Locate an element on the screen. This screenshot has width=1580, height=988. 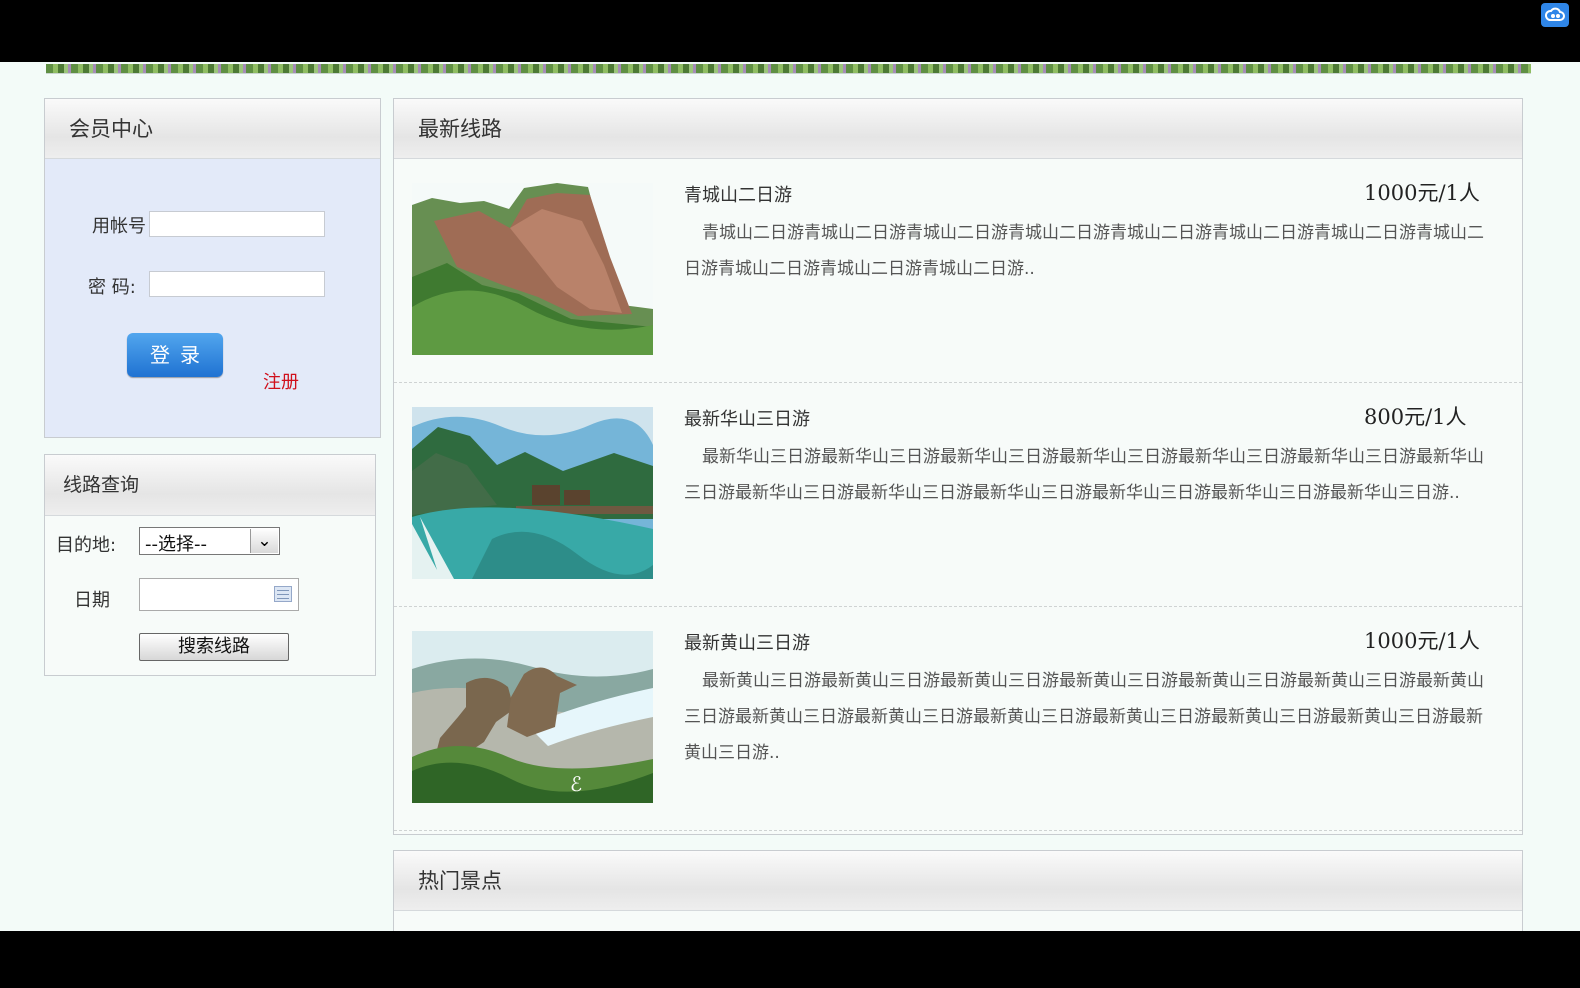
search-routes-button: 搜索线路 is located at coordinates (214, 647).